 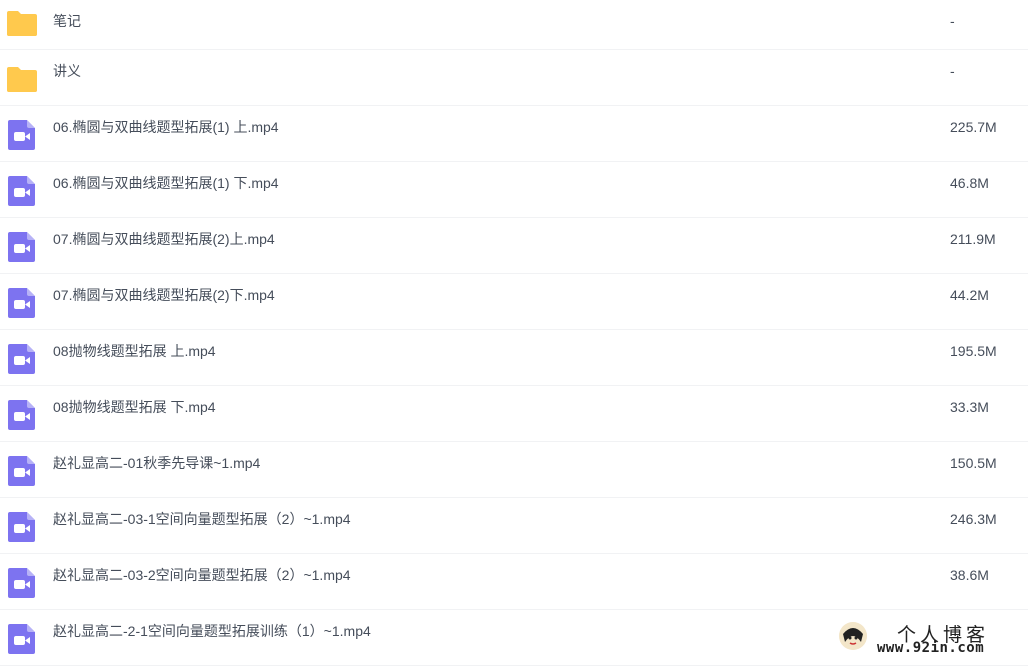 I want to click on avatar-icon, so click(x=853, y=636).